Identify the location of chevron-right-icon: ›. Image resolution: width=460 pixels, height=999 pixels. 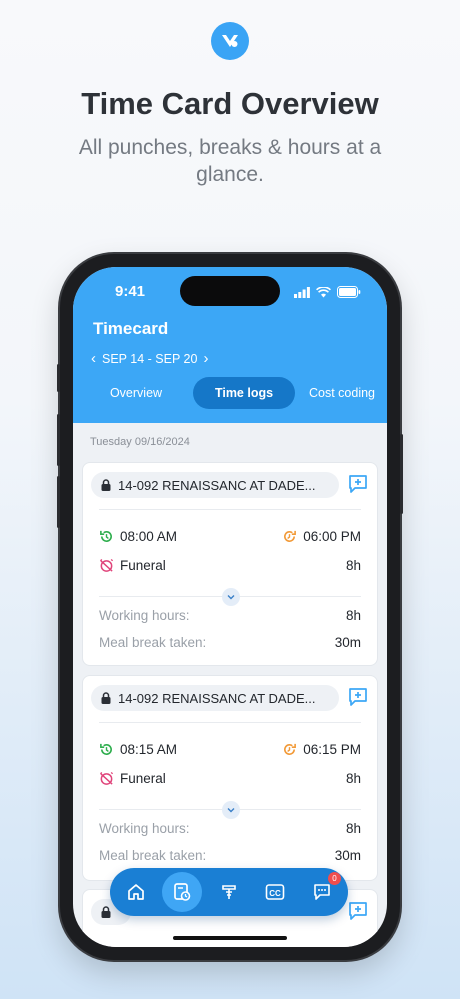
(205, 358).